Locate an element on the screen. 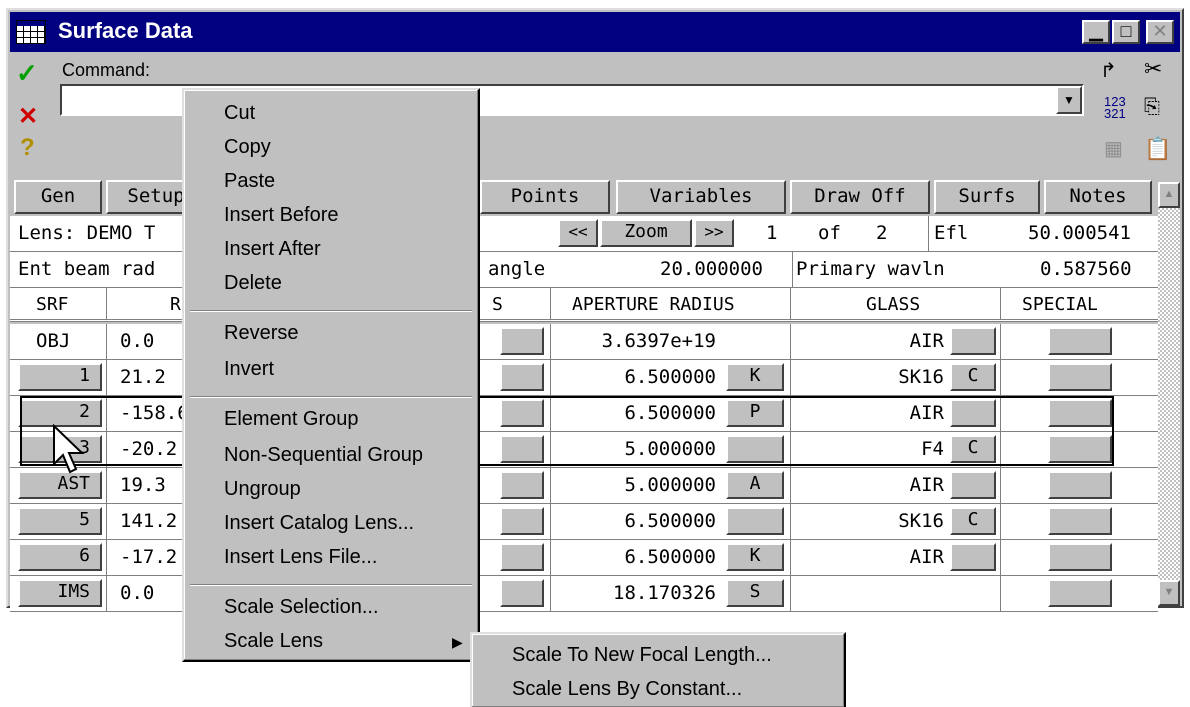  page-total: 2 is located at coordinates (882, 233).